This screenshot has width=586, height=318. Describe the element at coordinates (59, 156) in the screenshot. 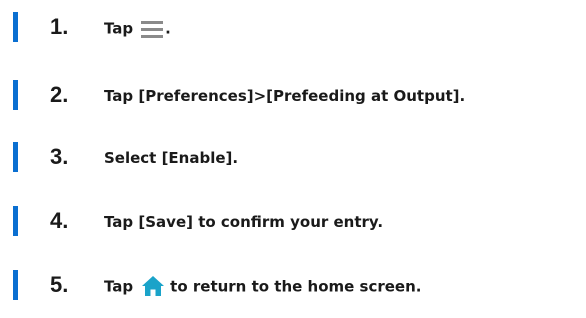

I see `step-number: 3.` at that location.